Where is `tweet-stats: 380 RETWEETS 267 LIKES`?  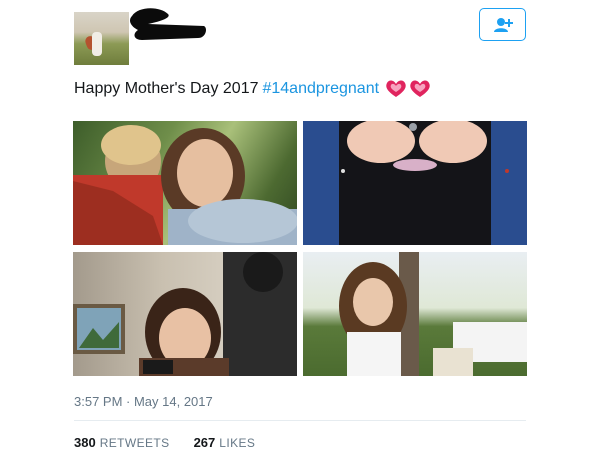
tweet-stats: 380 RETWEETS 267 LIKES is located at coordinates (164, 442).